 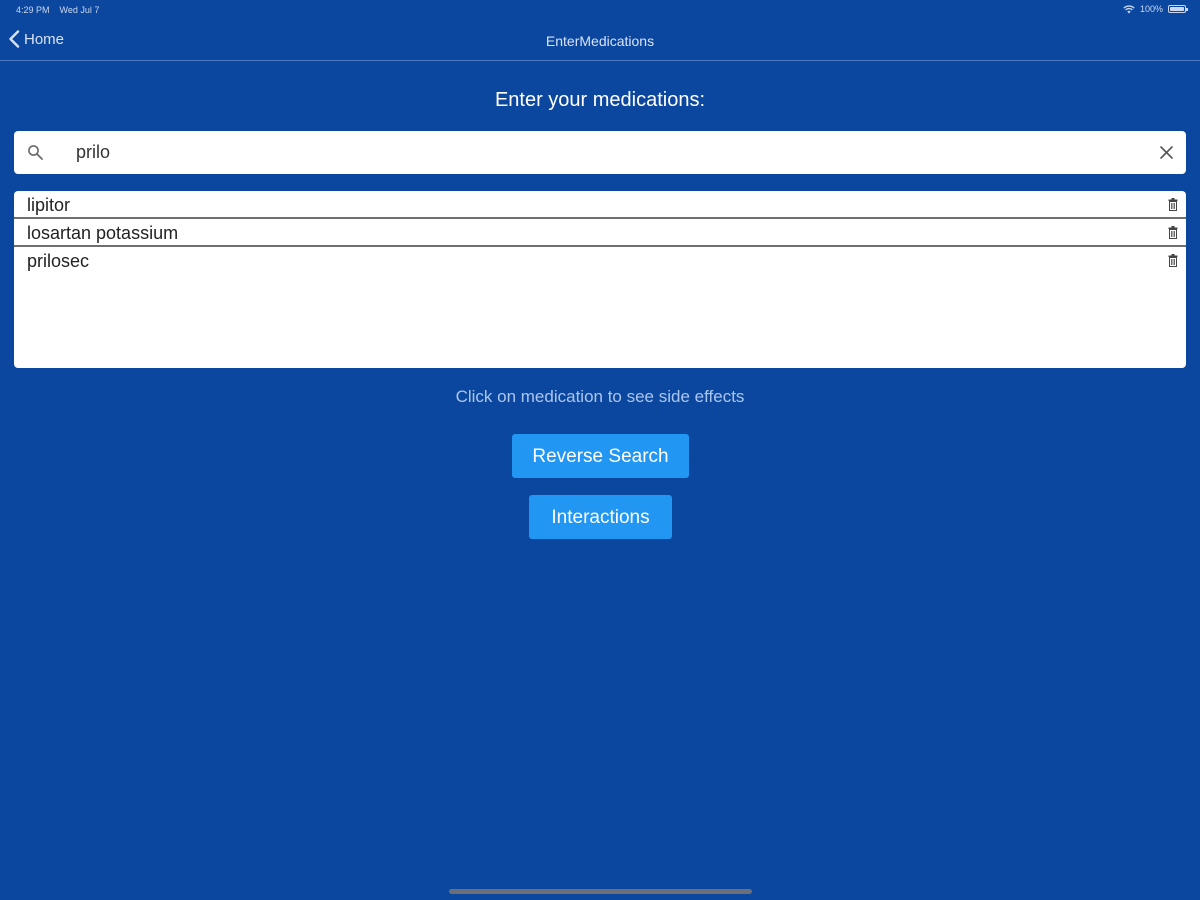 What do you see at coordinates (600, 517) in the screenshot?
I see `interactions-button: Interactions` at bounding box center [600, 517].